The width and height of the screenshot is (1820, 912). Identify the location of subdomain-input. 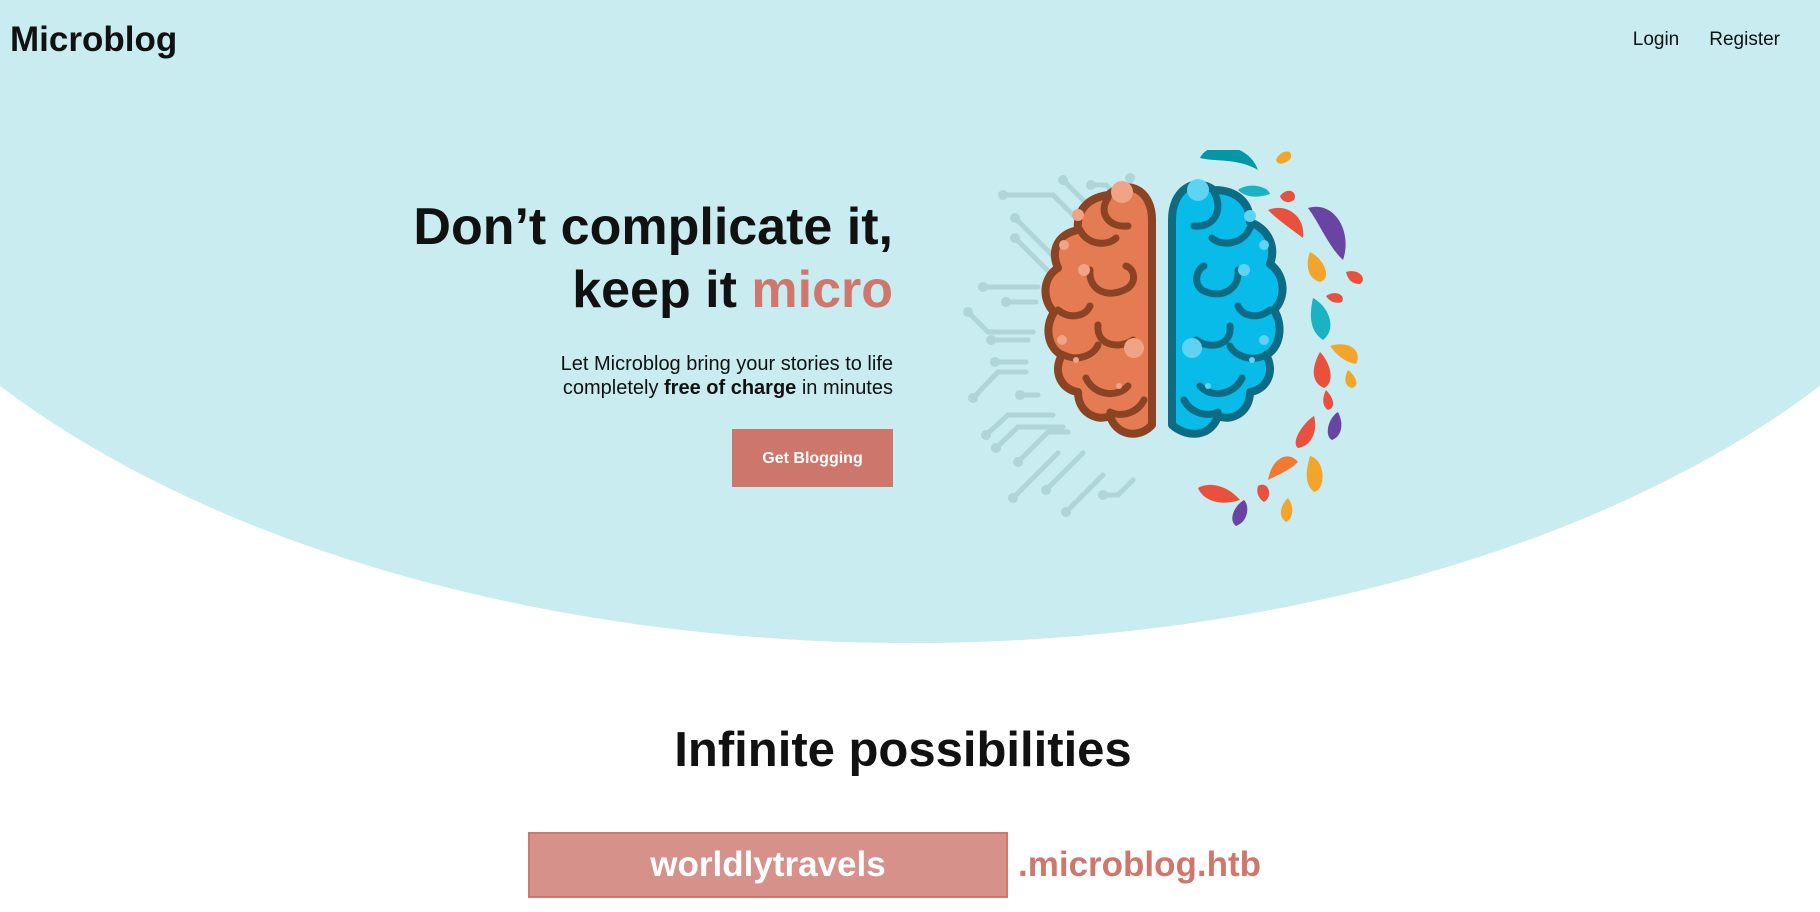
(768, 865).